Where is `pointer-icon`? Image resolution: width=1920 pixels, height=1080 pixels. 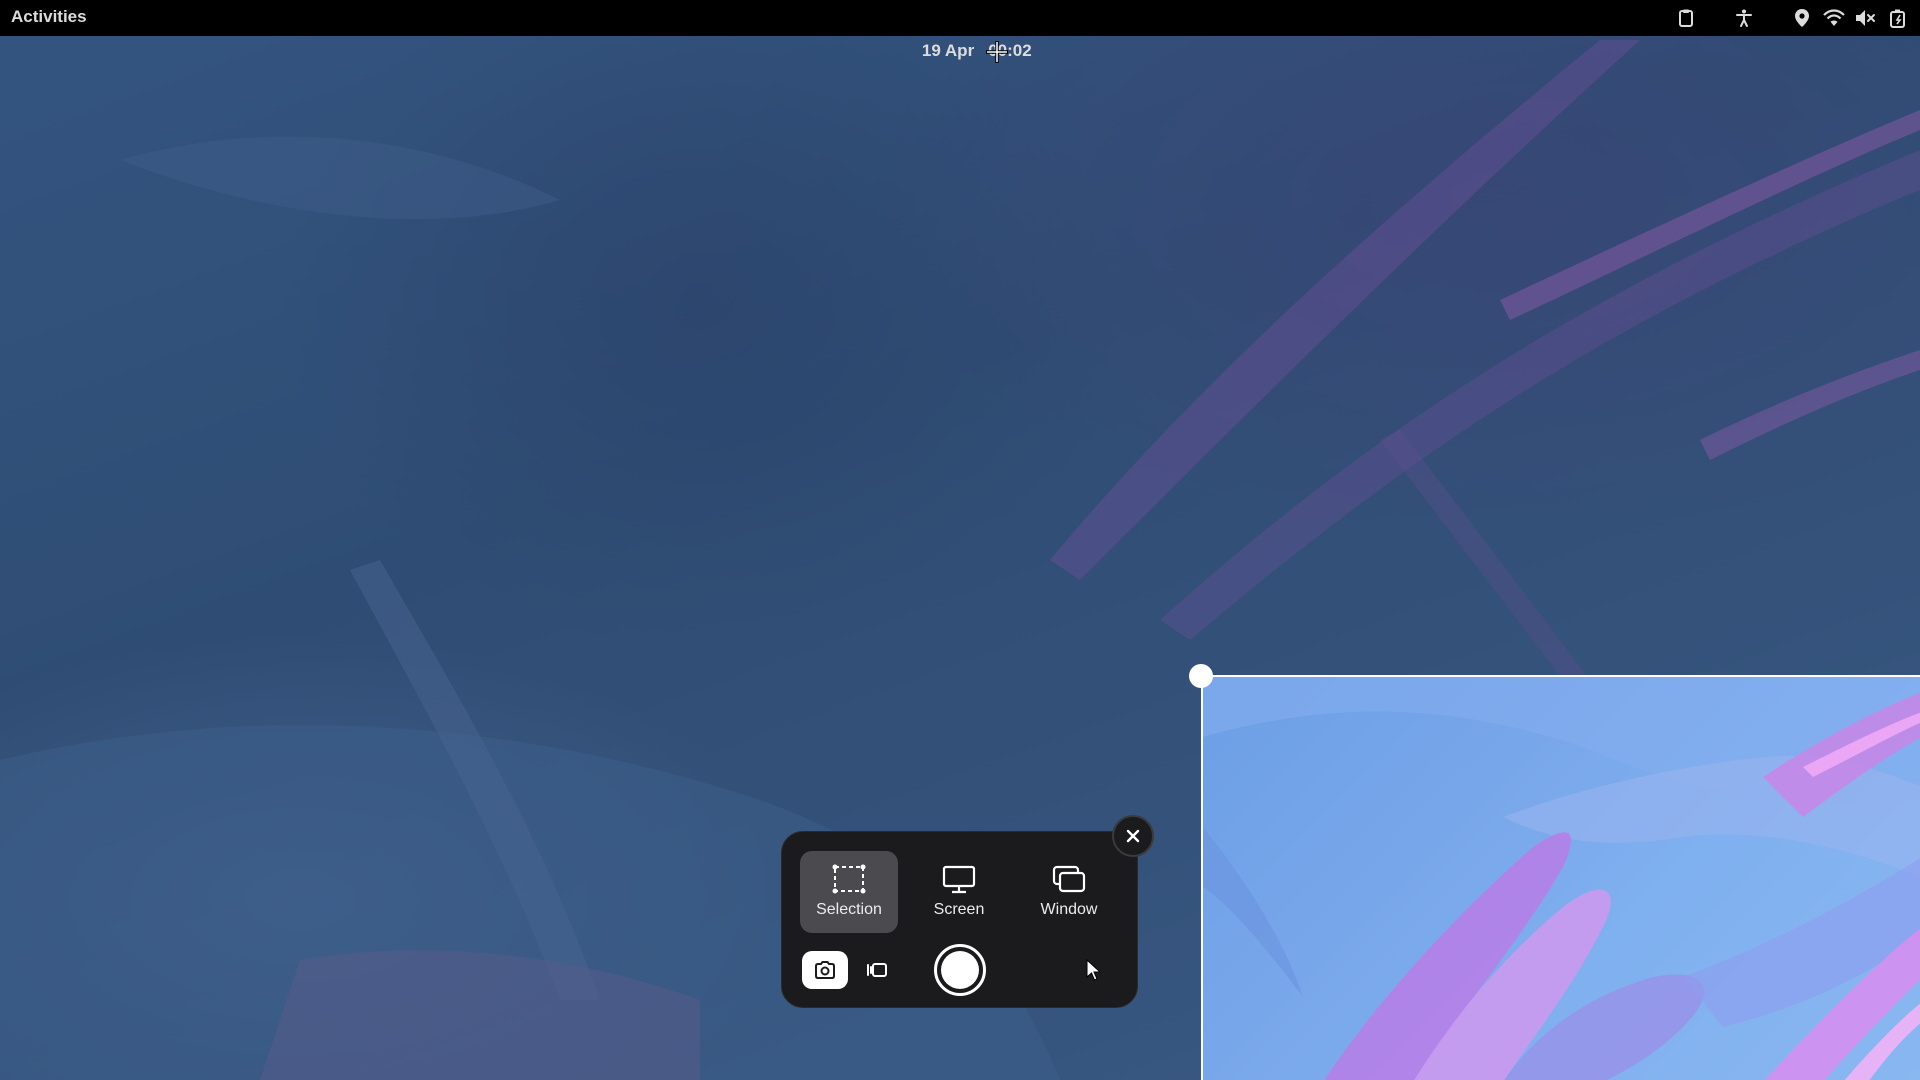 pointer-icon is located at coordinates (1094, 970).